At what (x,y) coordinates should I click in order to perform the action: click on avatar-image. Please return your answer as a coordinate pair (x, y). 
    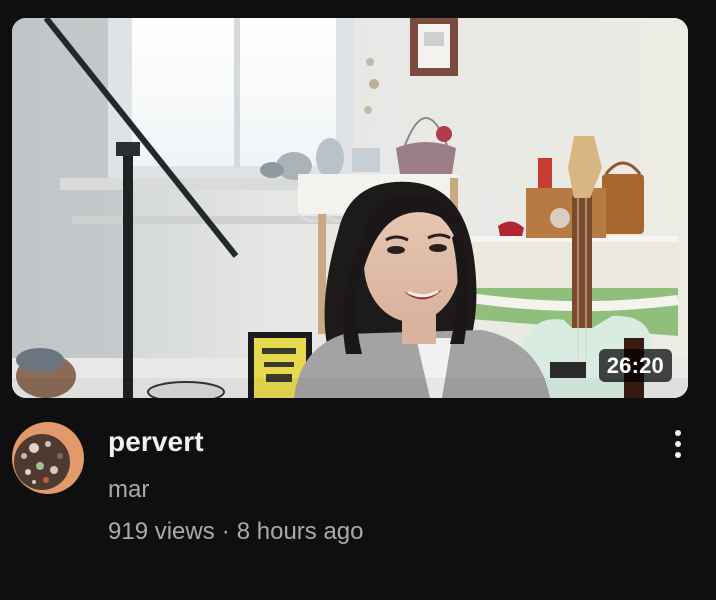
    Looking at the image, I should click on (48, 458).